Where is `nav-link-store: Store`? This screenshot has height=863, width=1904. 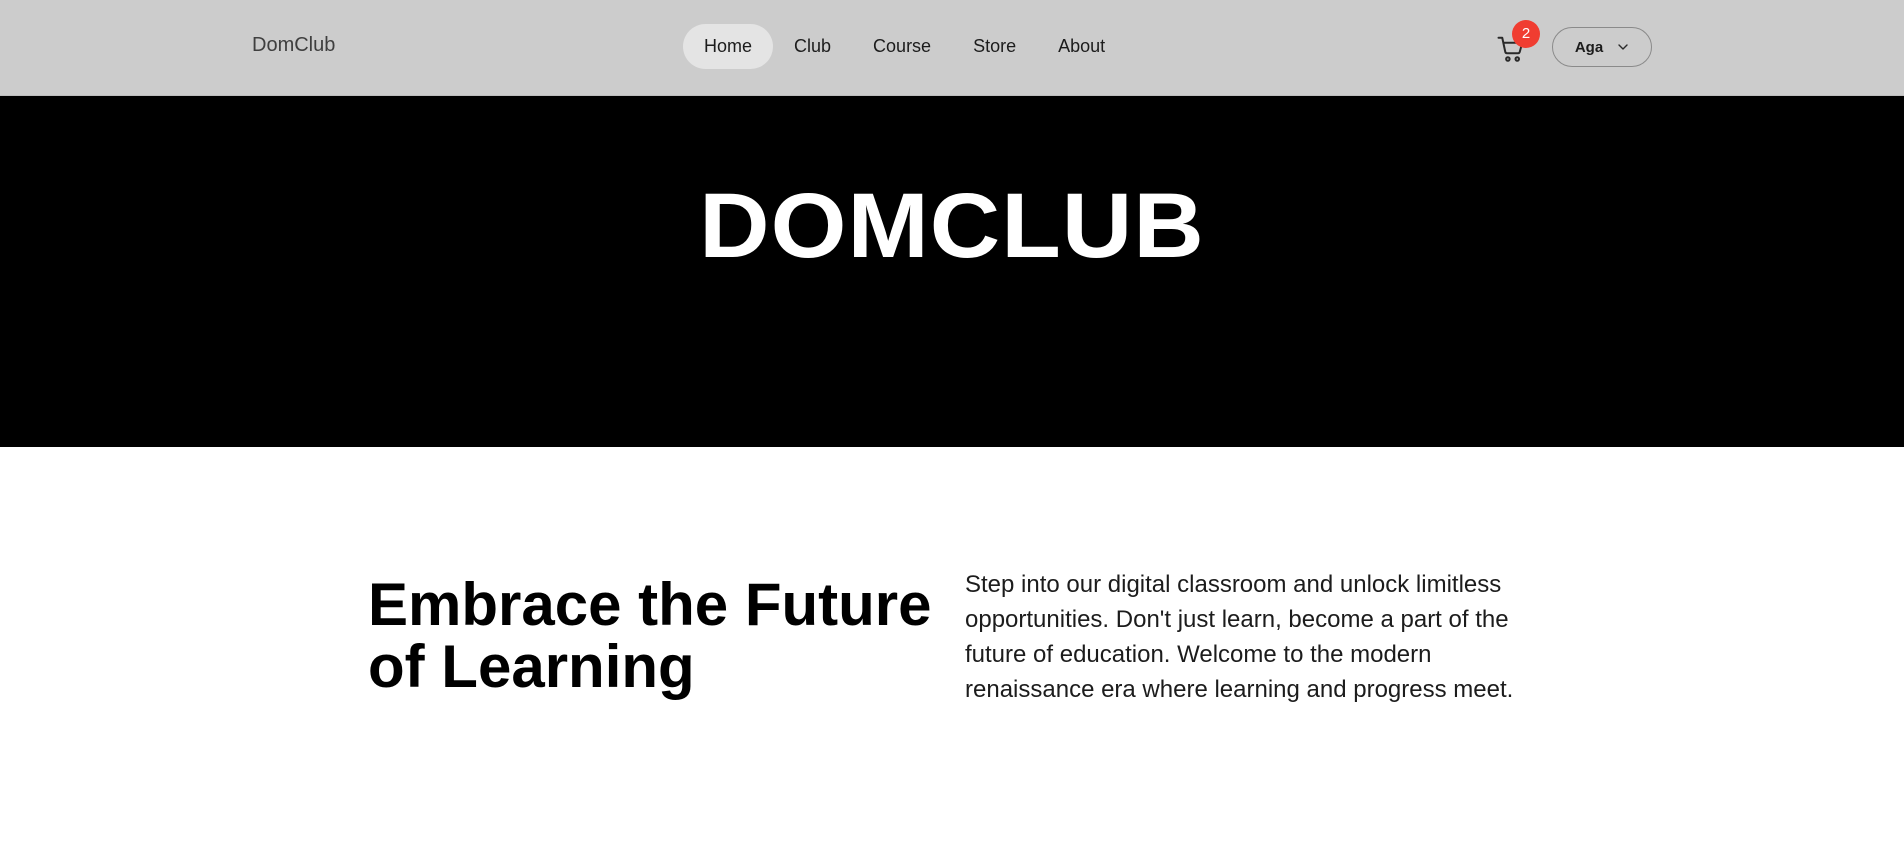 nav-link-store: Store is located at coordinates (994, 46).